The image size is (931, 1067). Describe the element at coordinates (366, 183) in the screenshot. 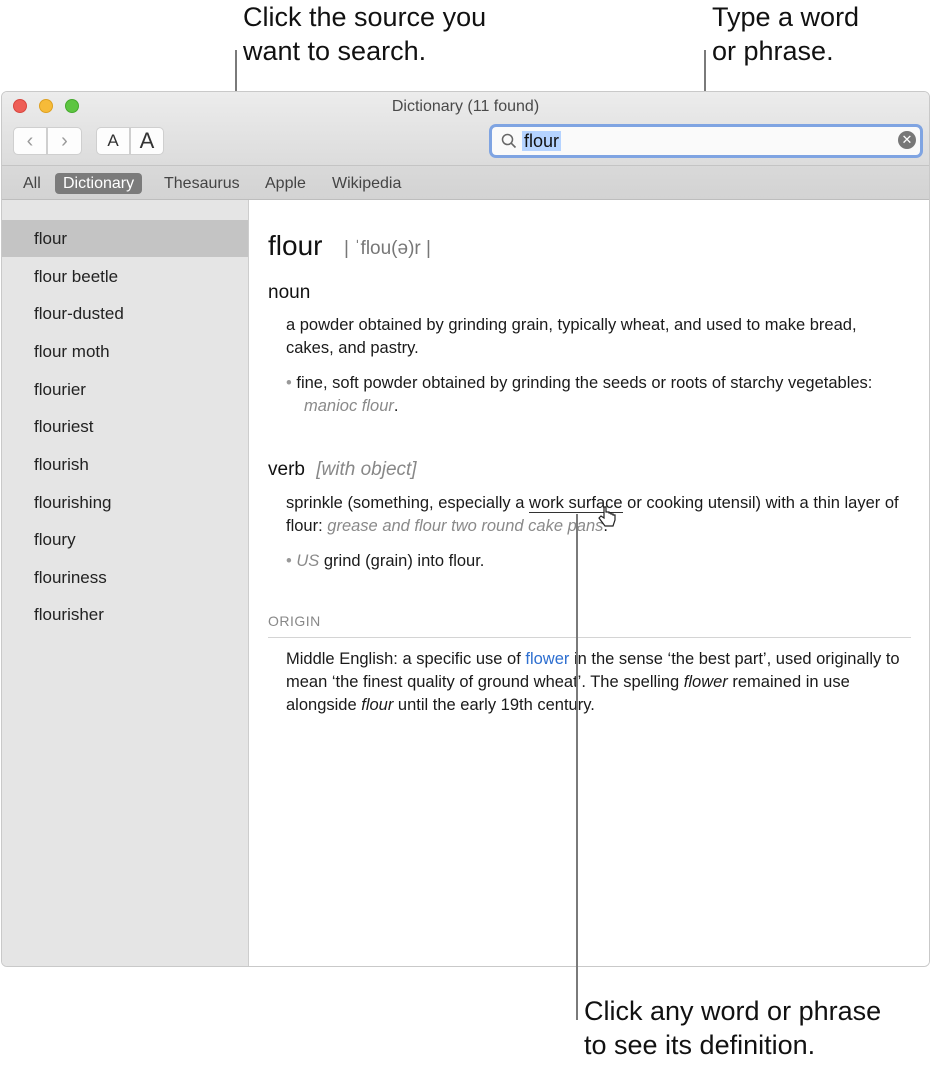

I see `scope-wikipedia: Wikipedia` at that location.